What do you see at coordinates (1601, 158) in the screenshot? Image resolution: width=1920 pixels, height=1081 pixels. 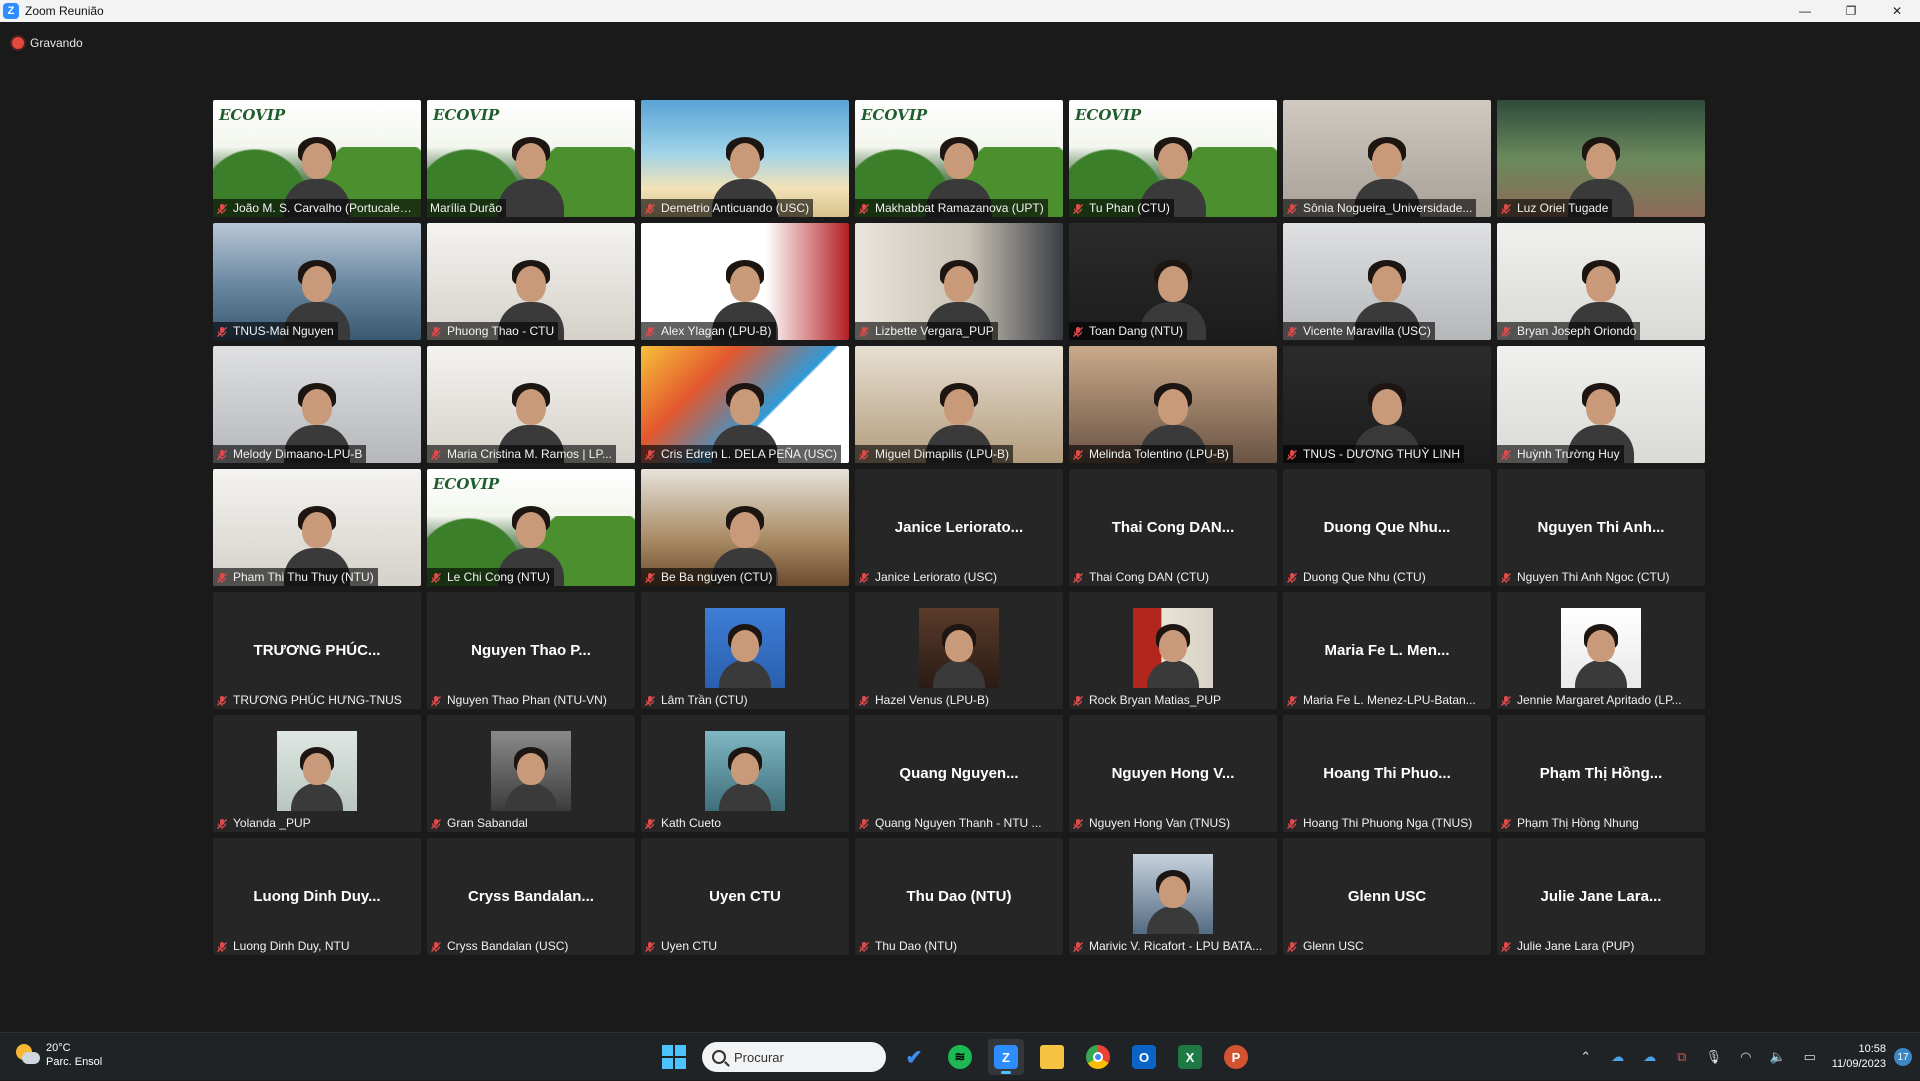 I see `participant-tile: Luz Oriel Tugade` at bounding box center [1601, 158].